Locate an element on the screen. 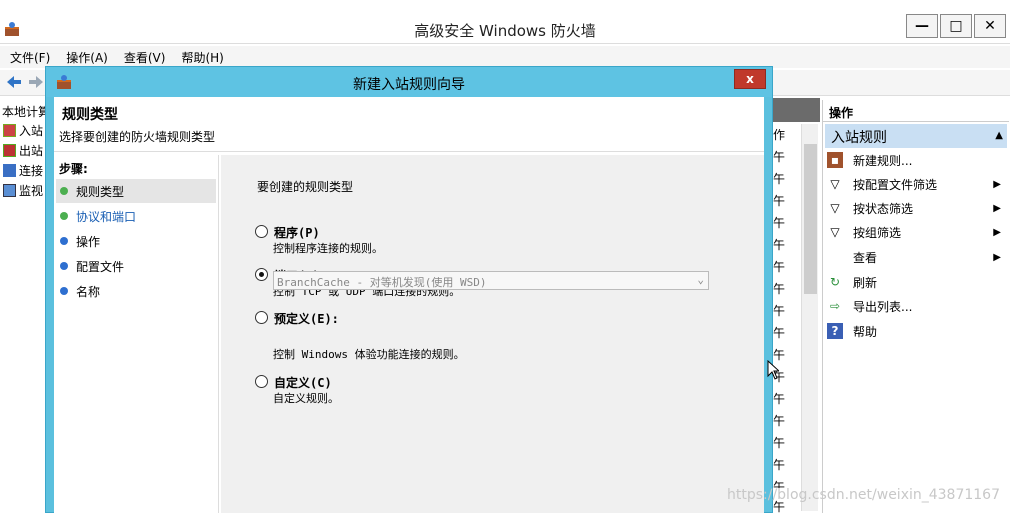 The height and width of the screenshot is (513, 1010). menu-help: 帮助(H) is located at coordinates (202, 57).